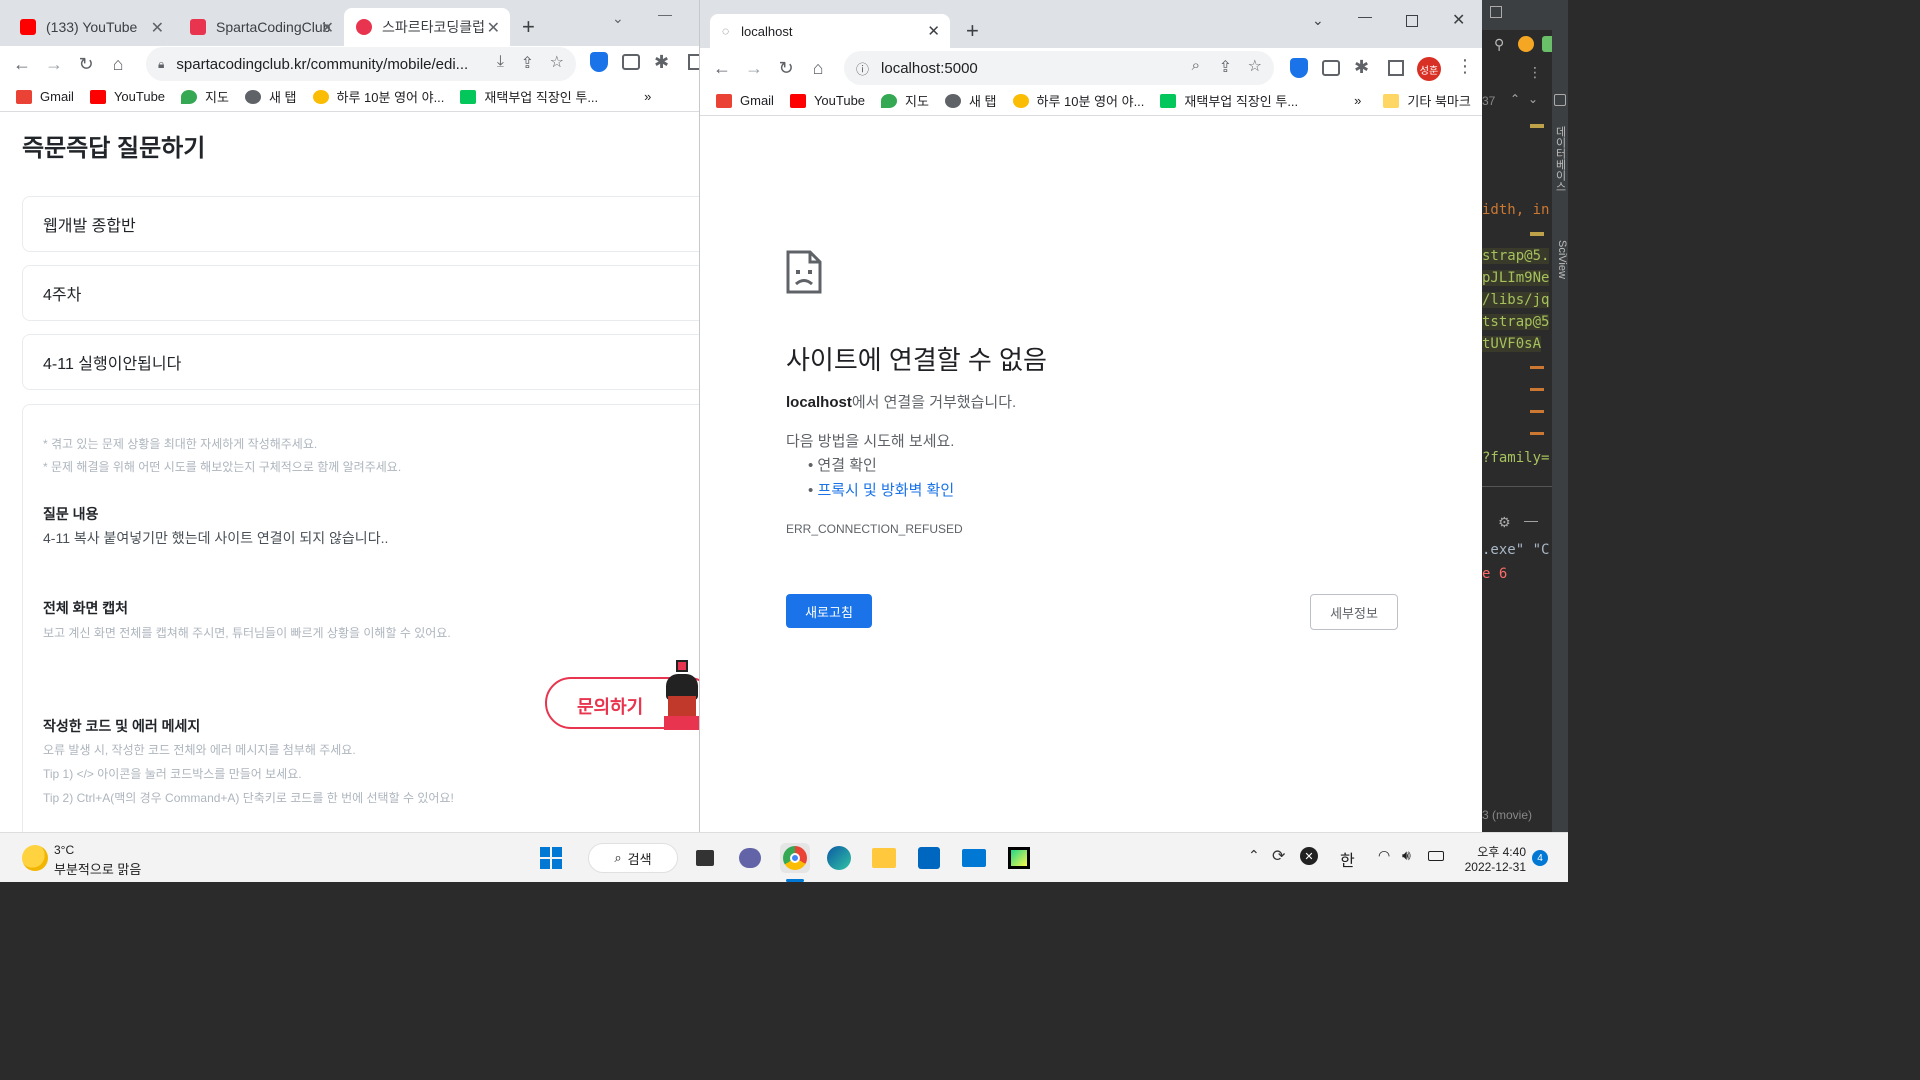 This screenshot has height=1080, width=1920. Describe the element at coordinates (261, 27) in the screenshot. I see `tab-spartacodingclub: SpartaCodingClub ✕` at that location.